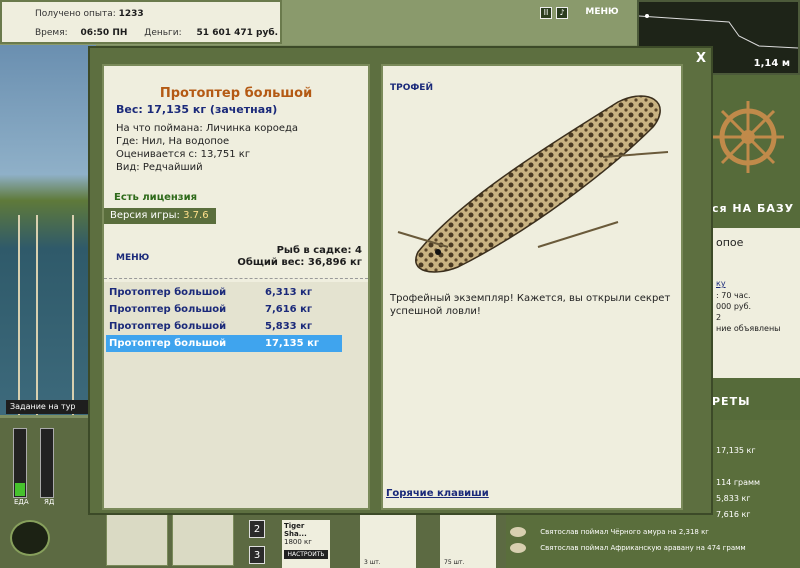 Image resolution: width=800 pixels, height=568 pixels. What do you see at coordinates (736, 450) in the screenshot?
I see `news-value: 17,135 кг` at bounding box center [736, 450].